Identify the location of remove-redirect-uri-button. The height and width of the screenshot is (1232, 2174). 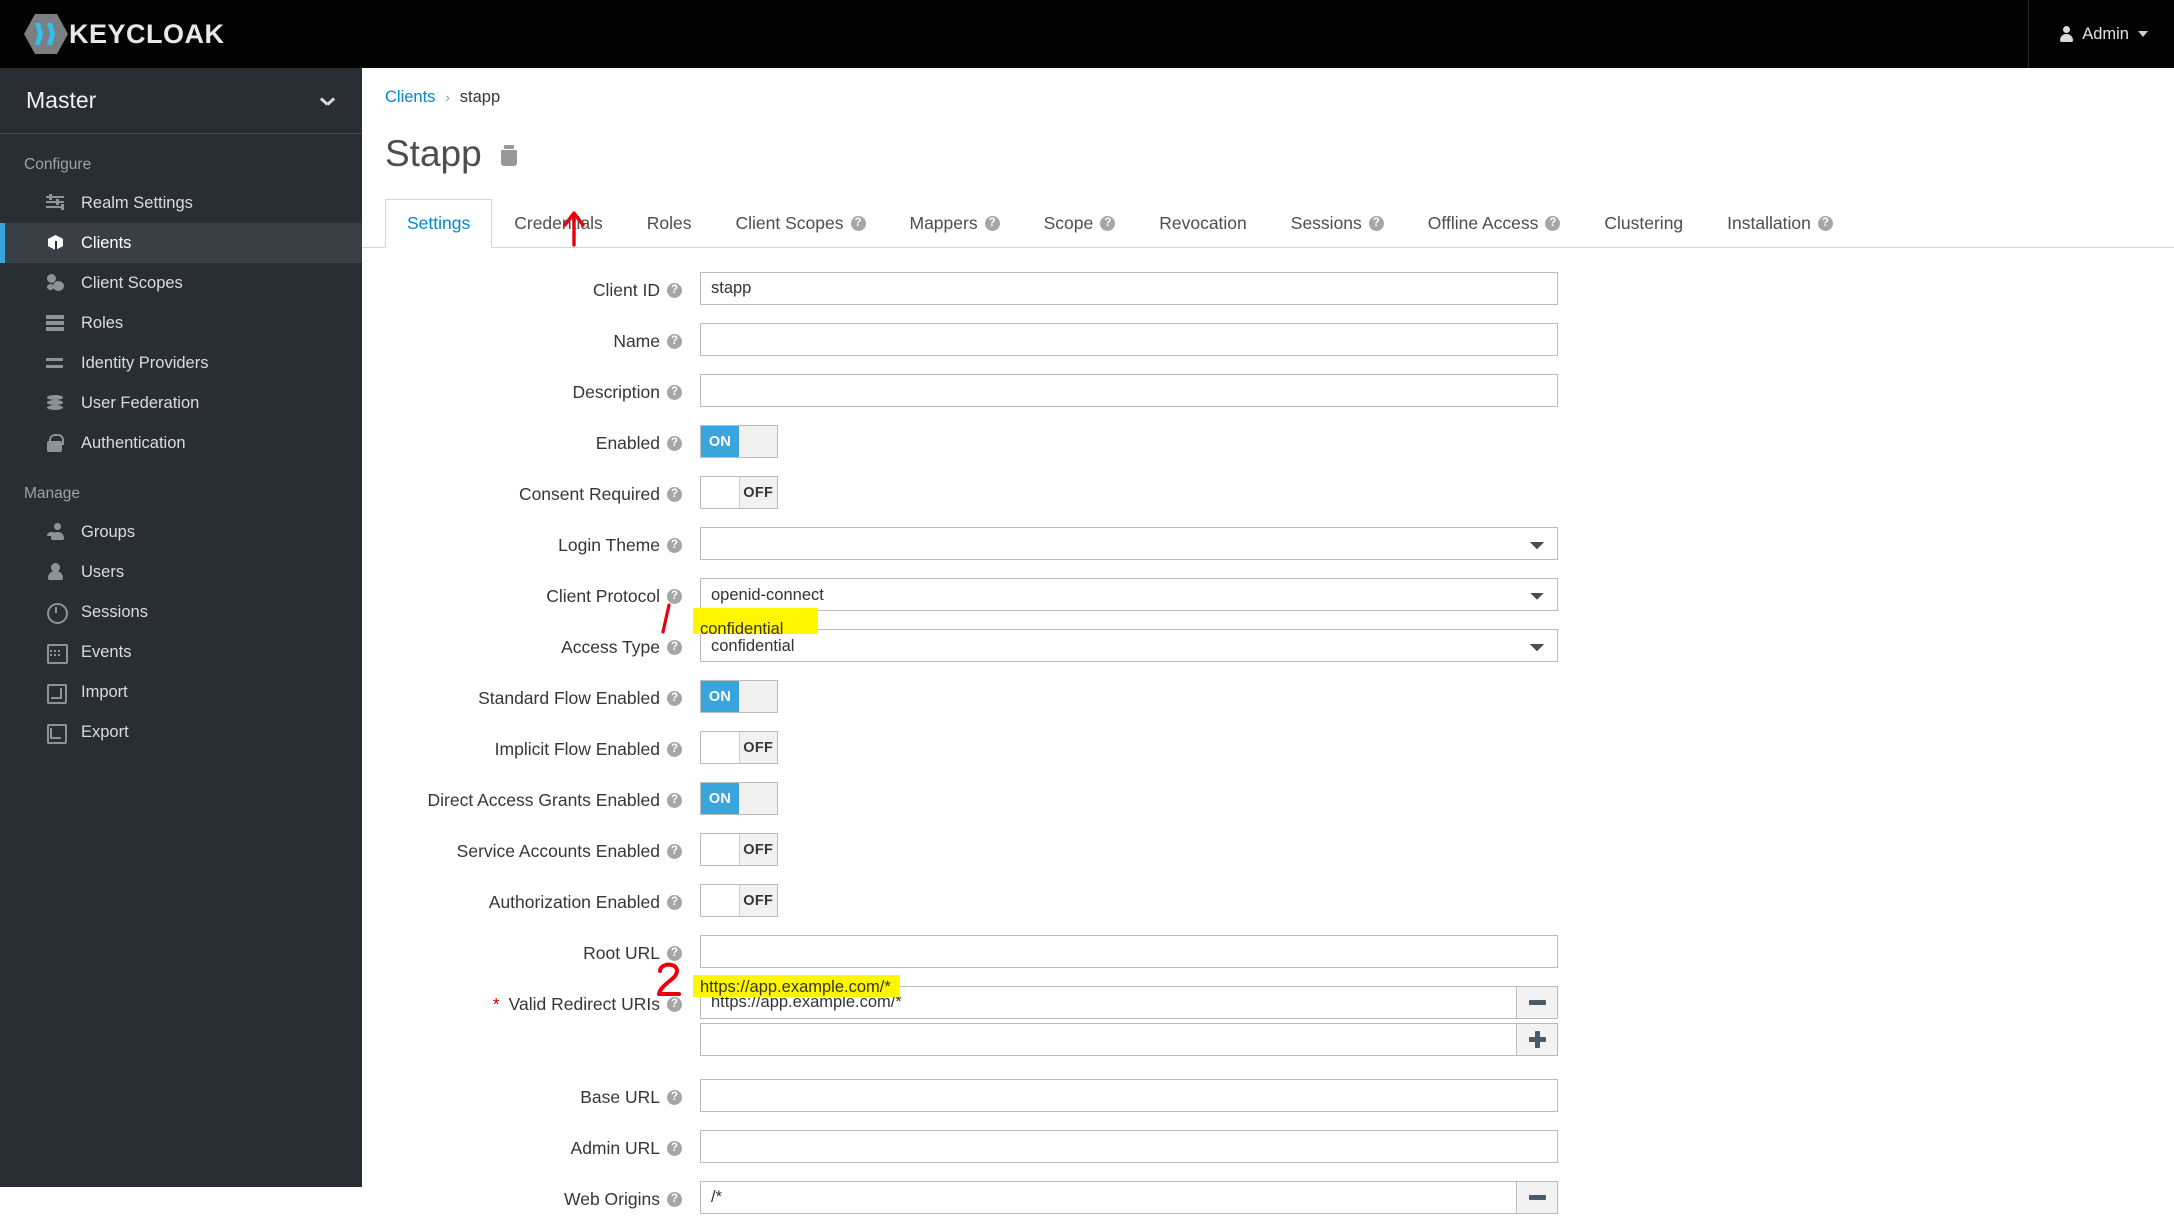
(1537, 1002).